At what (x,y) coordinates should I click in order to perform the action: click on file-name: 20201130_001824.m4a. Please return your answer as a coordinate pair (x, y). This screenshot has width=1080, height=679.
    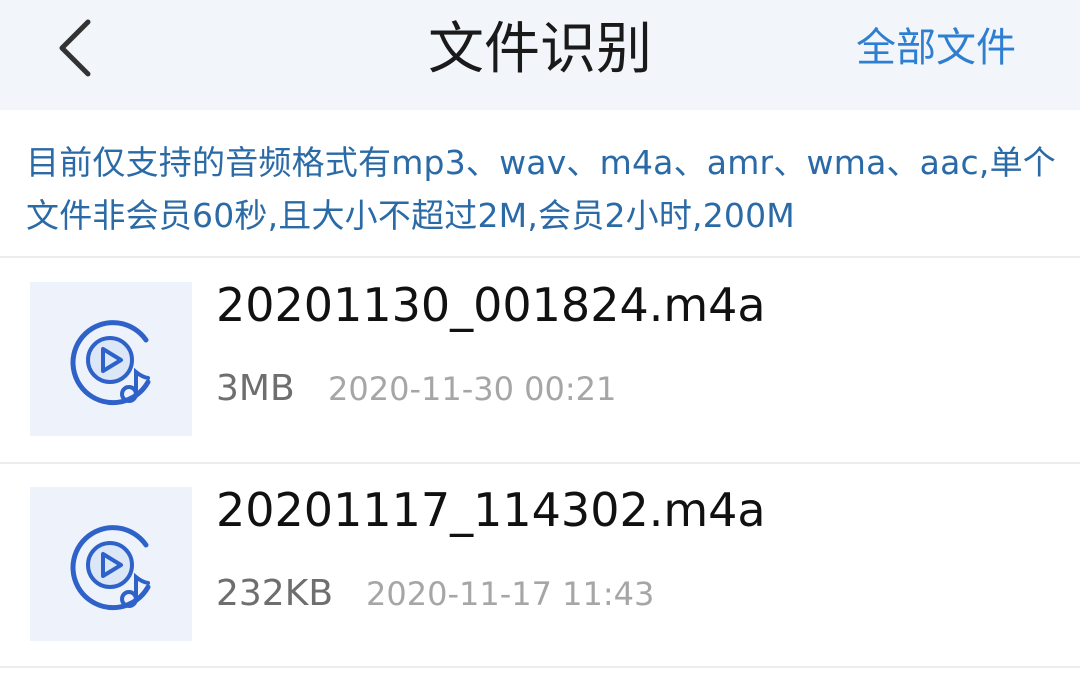
    Looking at the image, I should click on (491, 305).